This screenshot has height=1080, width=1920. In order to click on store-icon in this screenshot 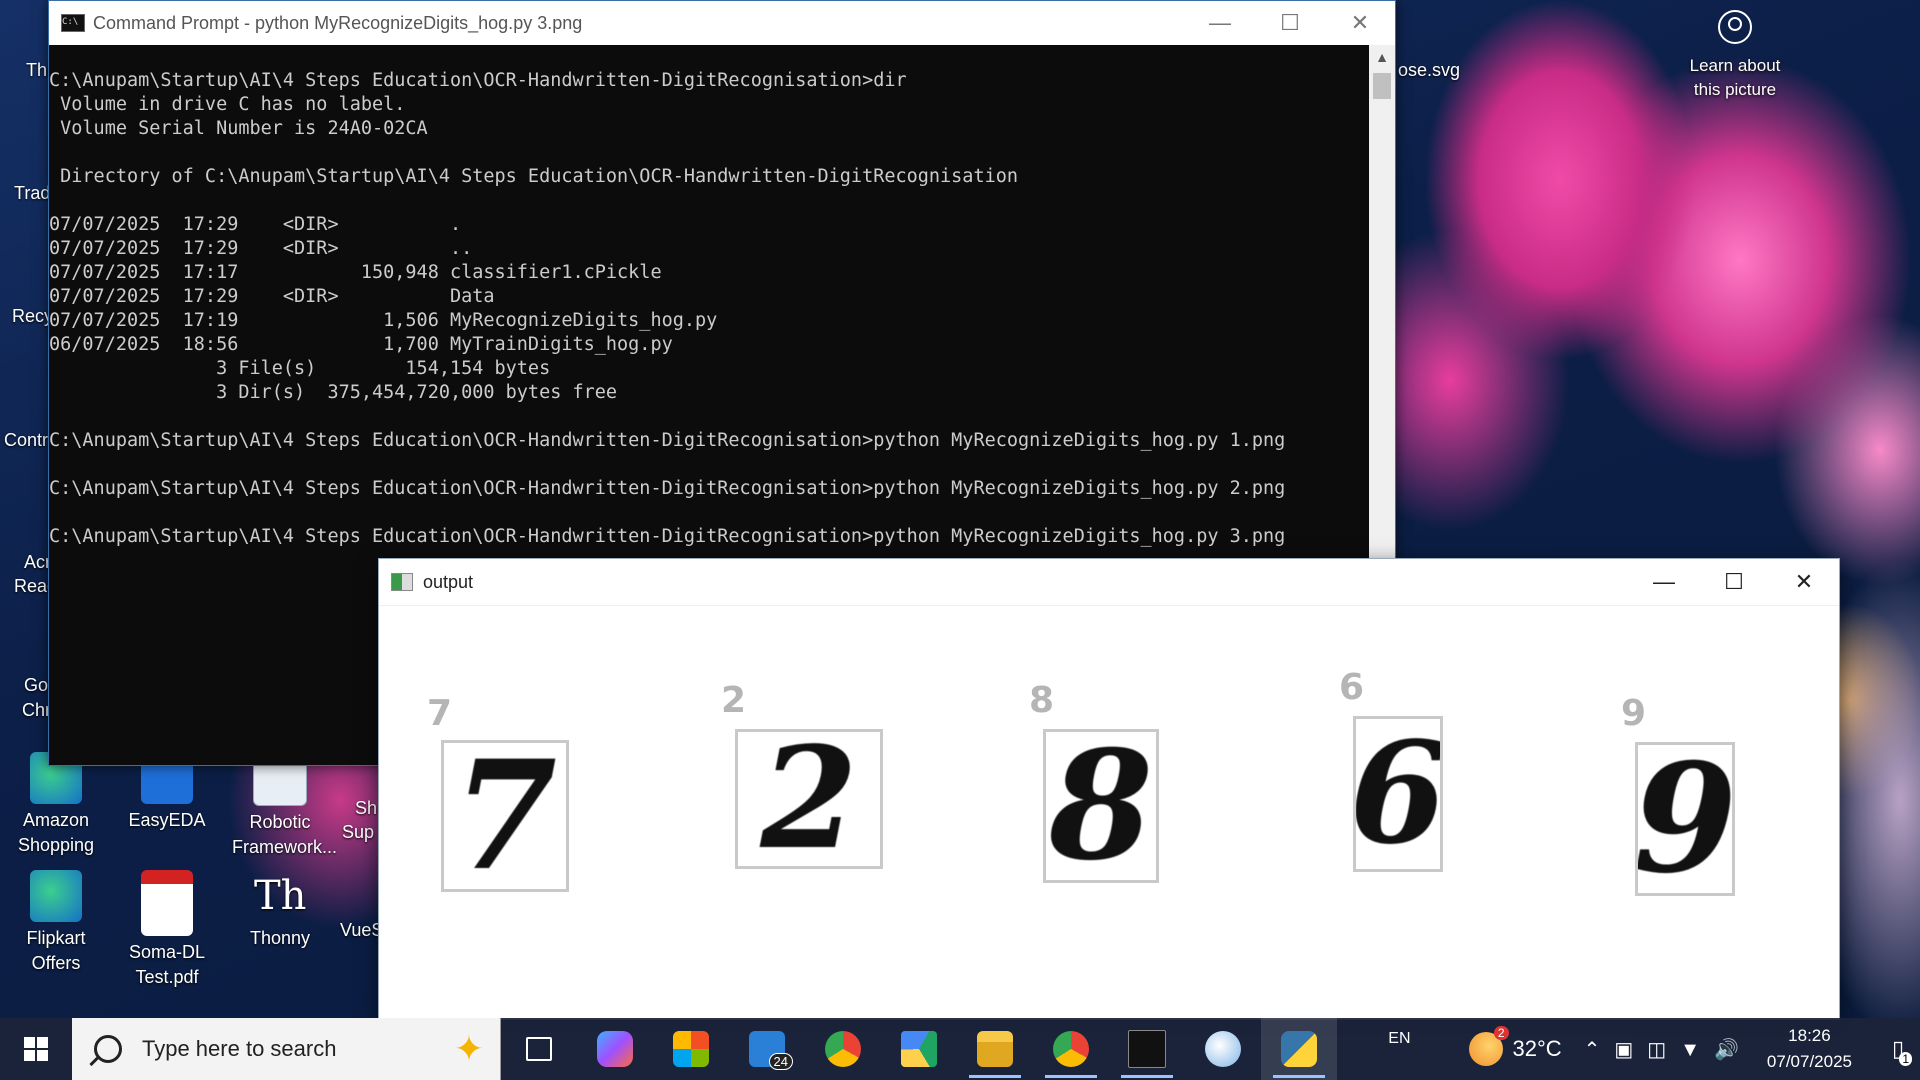, I will do `click(691, 1049)`.